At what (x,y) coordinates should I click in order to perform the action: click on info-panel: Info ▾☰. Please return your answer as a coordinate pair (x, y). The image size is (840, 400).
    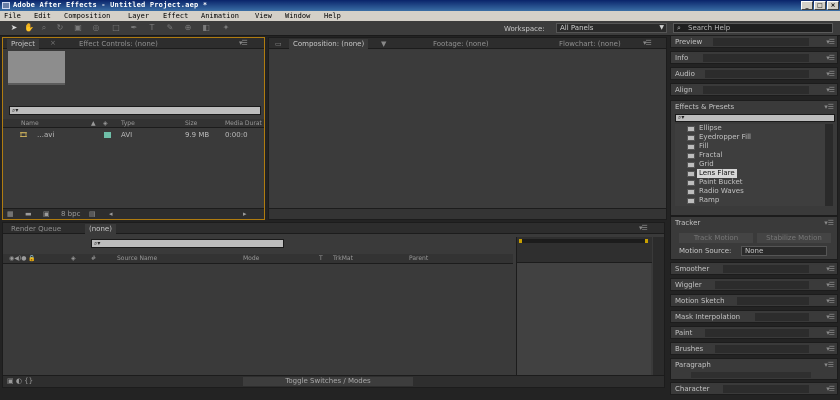
    Looking at the image, I should click on (754, 57).